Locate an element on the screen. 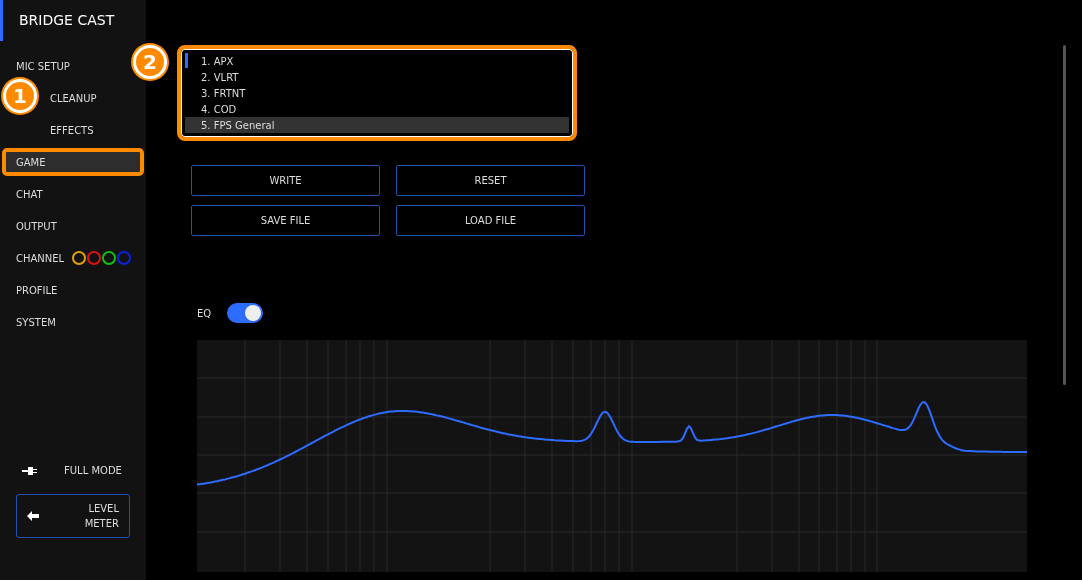 The height and width of the screenshot is (580, 1082). action-button: LOAD FILE is located at coordinates (490, 220).